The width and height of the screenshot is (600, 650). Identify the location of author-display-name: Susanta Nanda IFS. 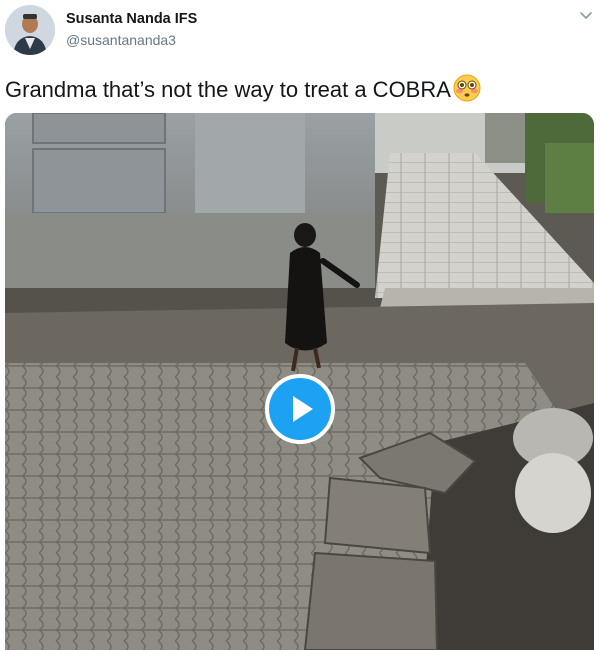
(131, 19).